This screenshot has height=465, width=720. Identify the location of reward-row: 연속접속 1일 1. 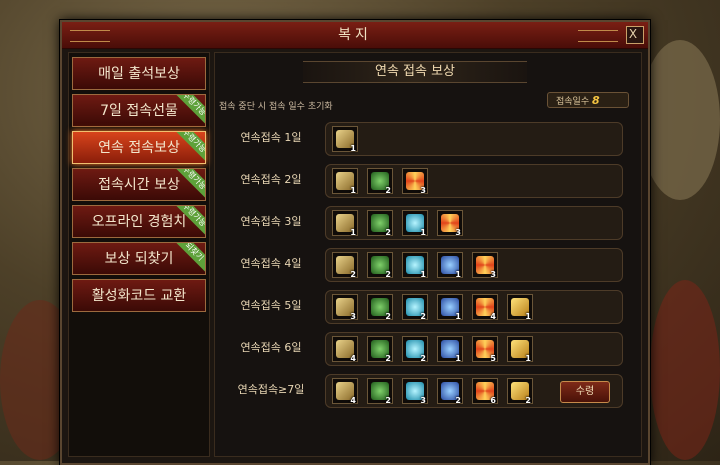
(421, 138).